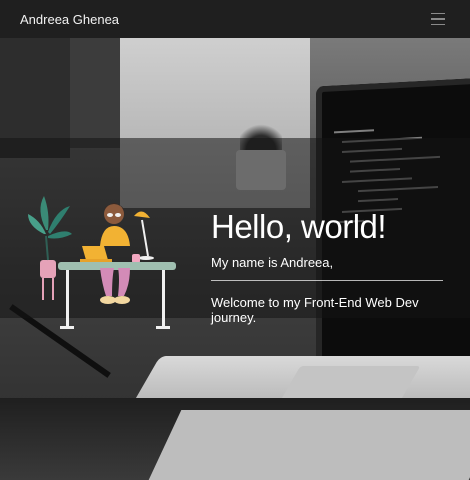  What do you see at coordinates (117, 295) in the screenshot?
I see `desk-icon` at bounding box center [117, 295].